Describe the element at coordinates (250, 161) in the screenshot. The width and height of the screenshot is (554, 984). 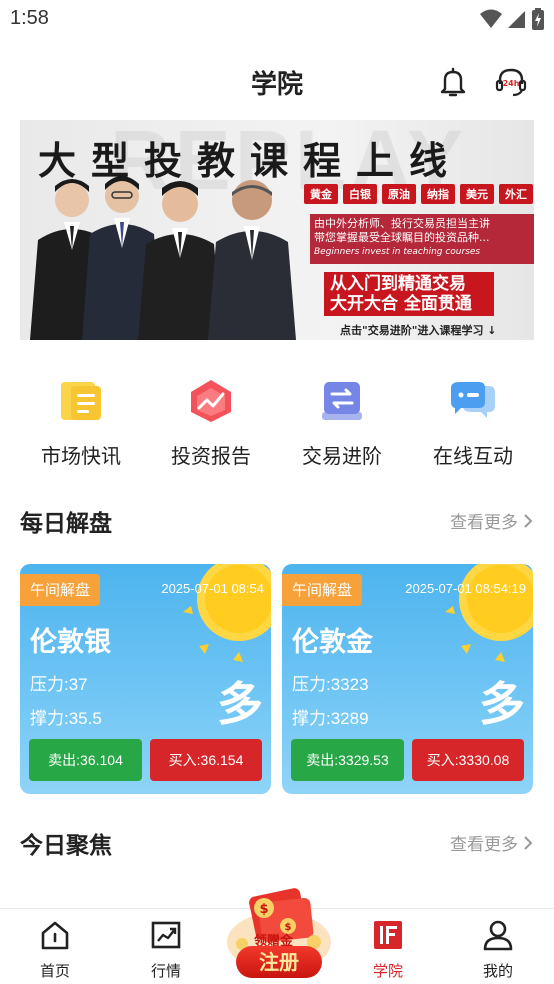
I see `banner-headline: 大型投教课程上线` at that location.